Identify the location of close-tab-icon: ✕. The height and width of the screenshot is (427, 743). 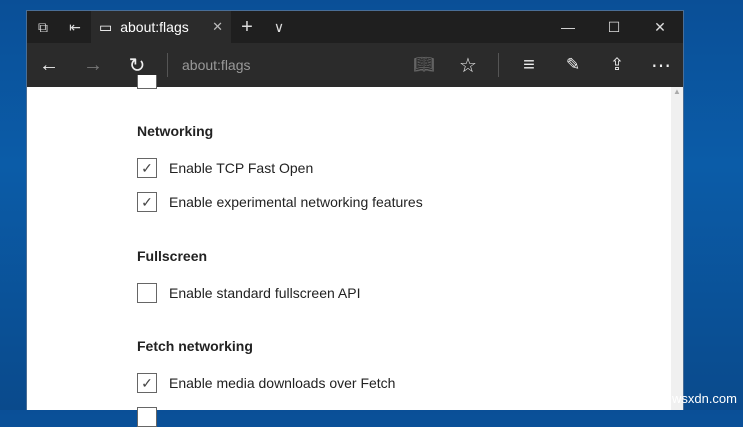
(217, 27).